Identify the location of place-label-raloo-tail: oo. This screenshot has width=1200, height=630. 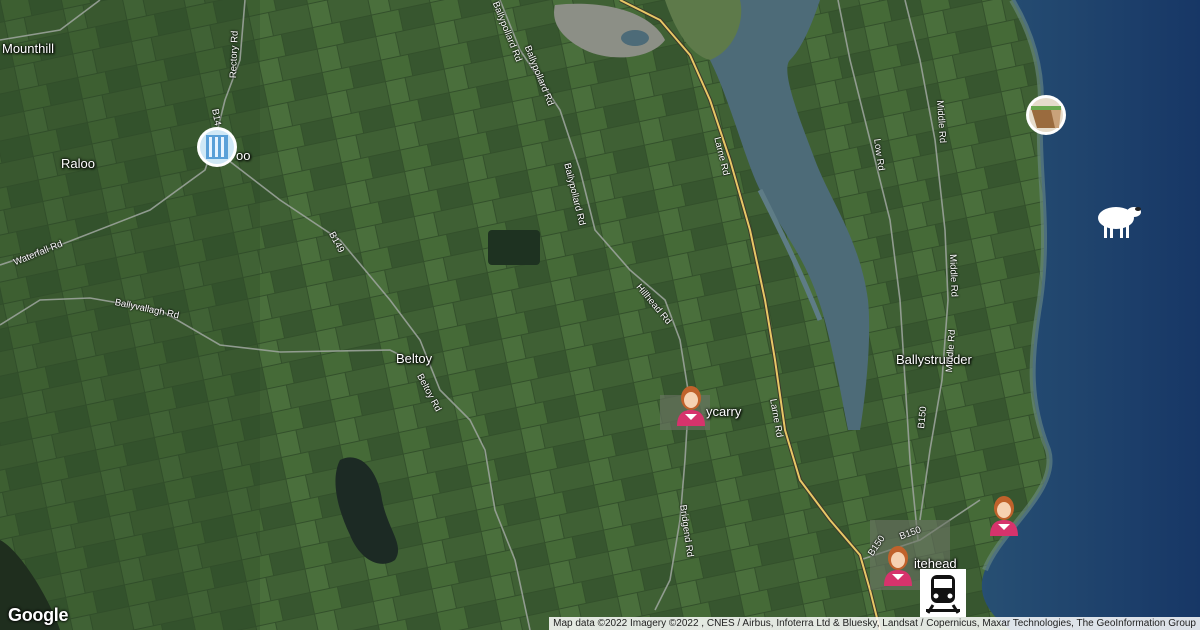
(243, 155).